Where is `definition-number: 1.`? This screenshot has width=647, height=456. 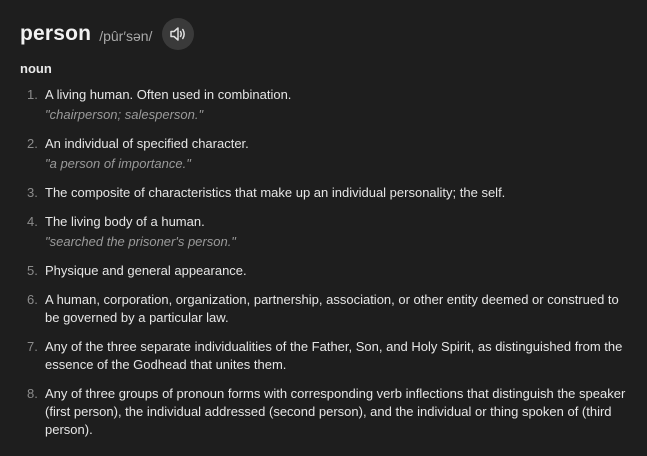
definition-number: 1. is located at coordinates (32, 94).